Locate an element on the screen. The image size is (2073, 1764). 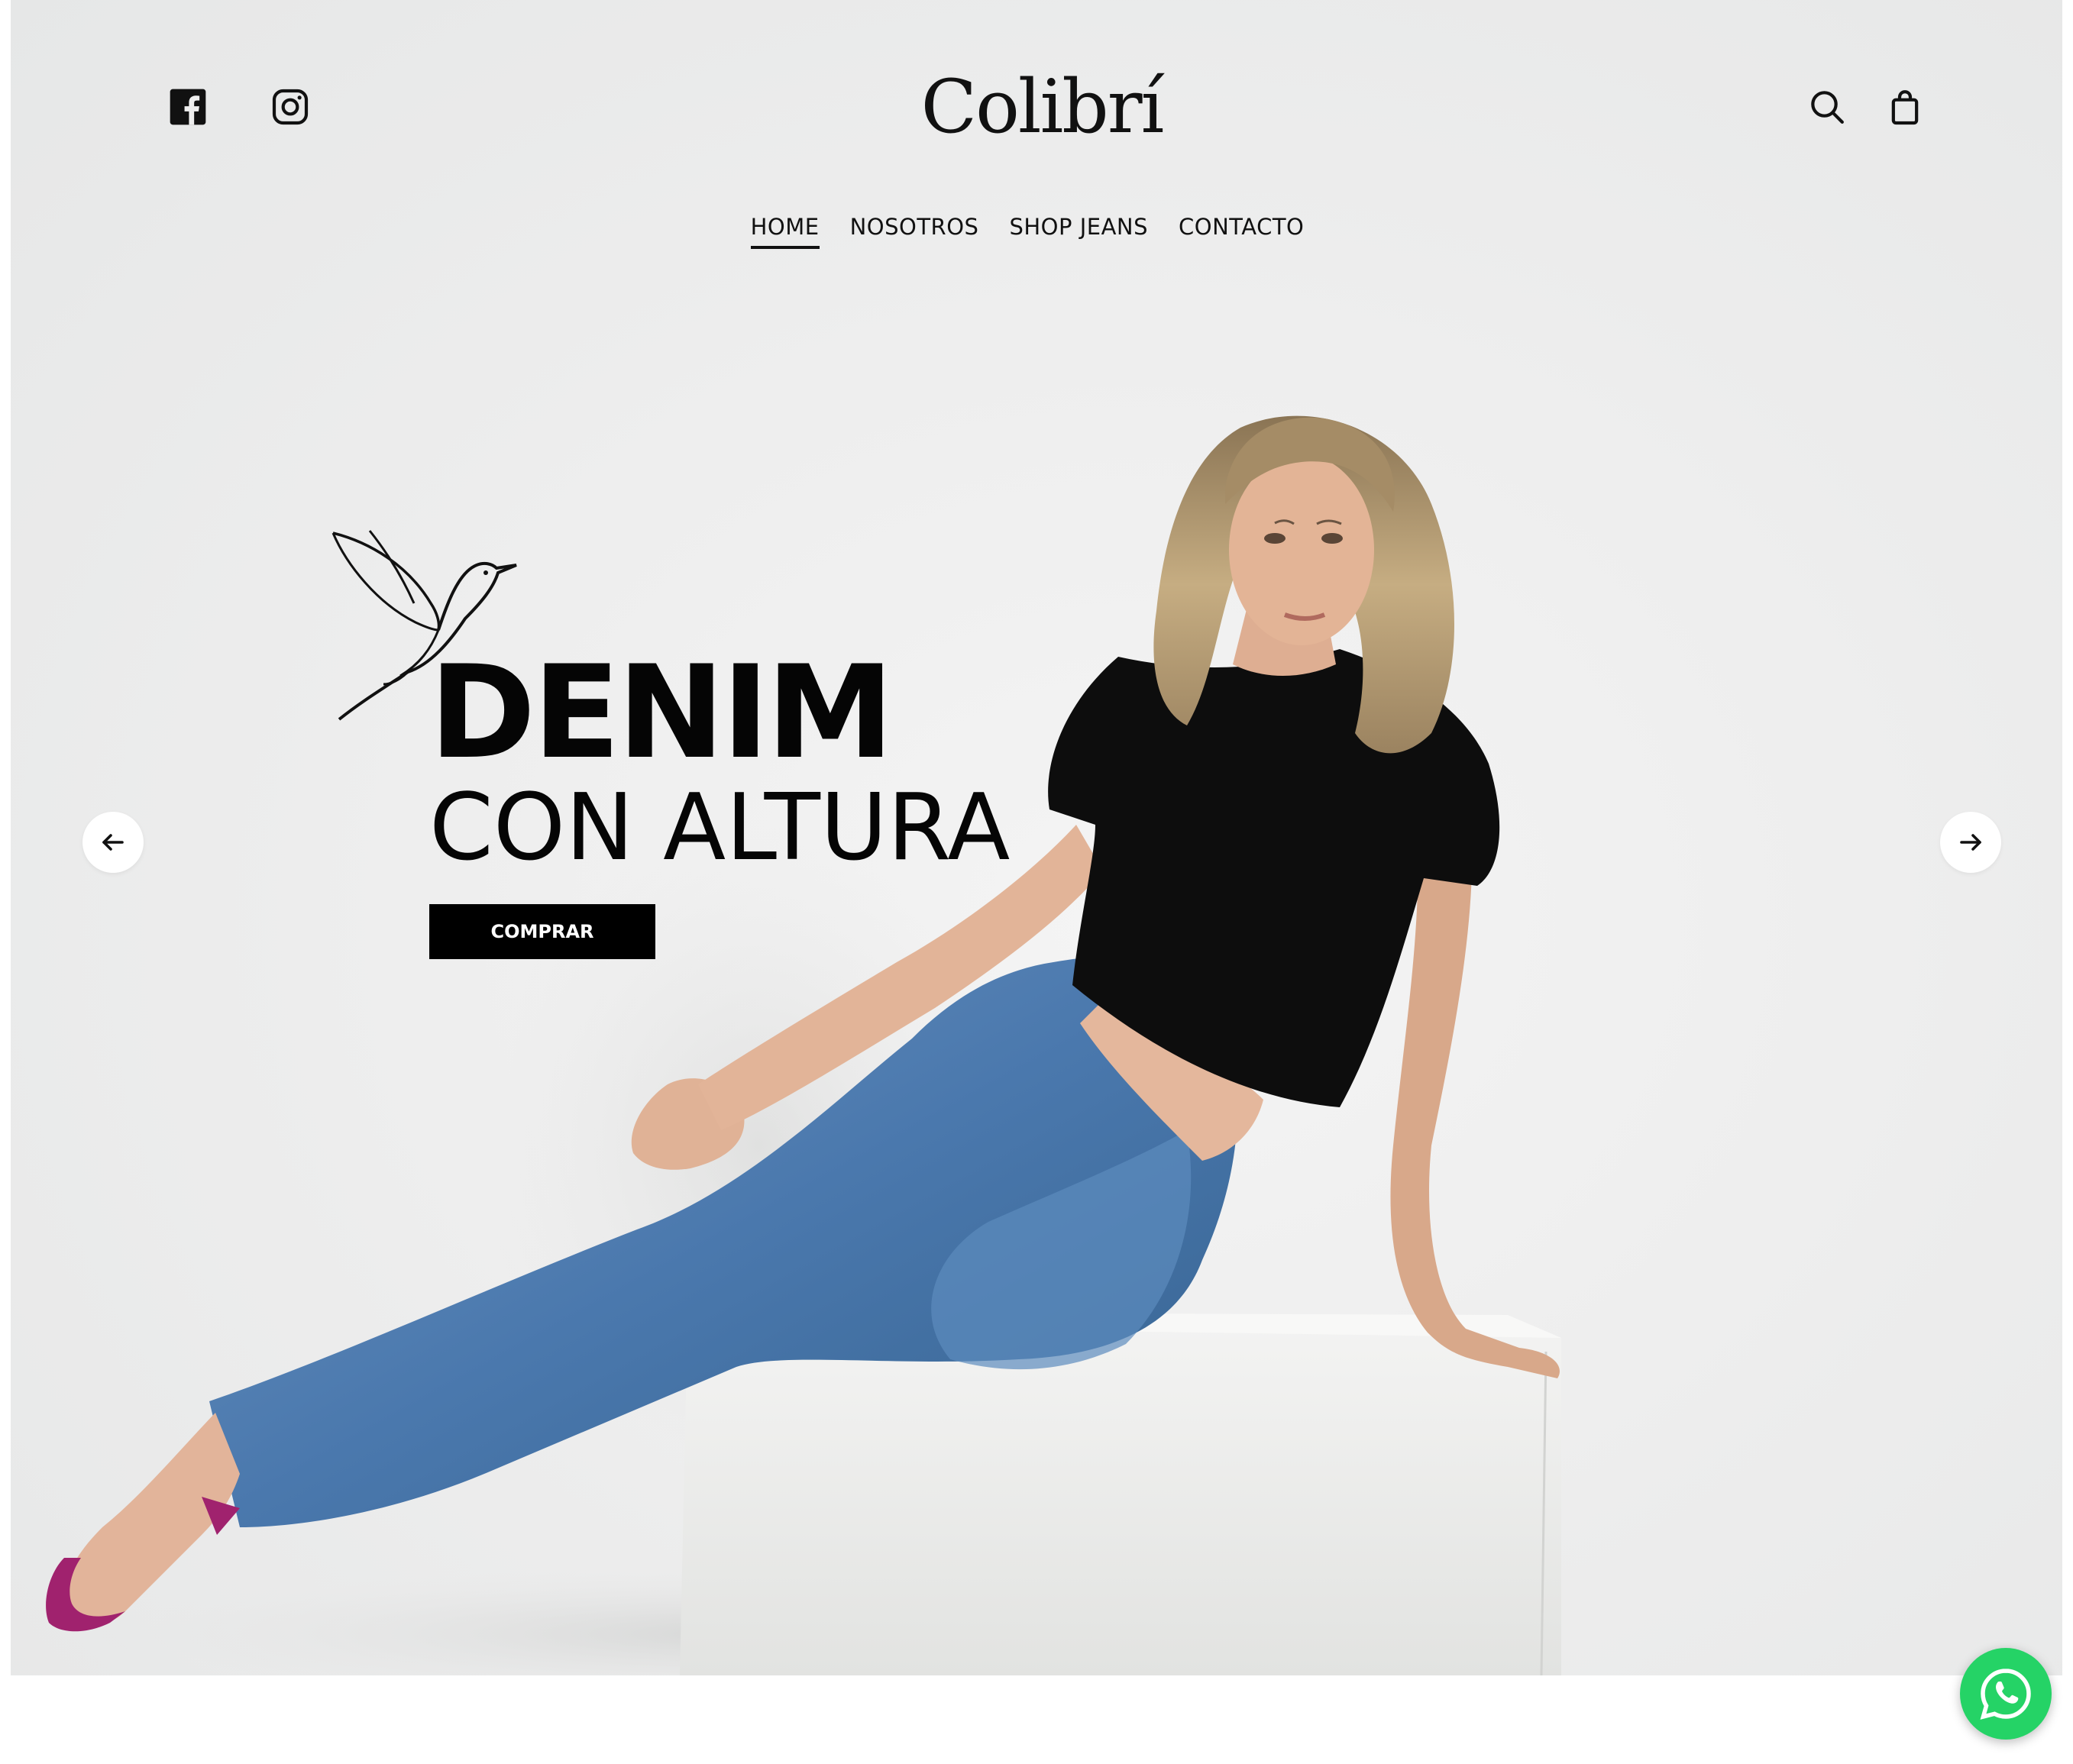
nav-item-nosotros: NOSOTROS is located at coordinates (914, 232).